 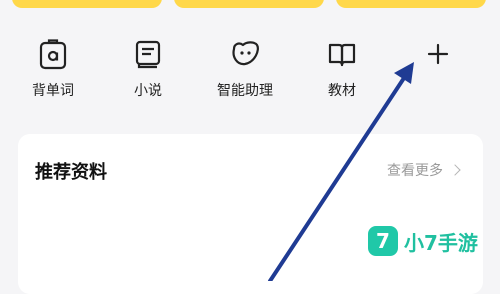 I want to click on shortcut-assistant: 智能助理, so click(x=245, y=67).